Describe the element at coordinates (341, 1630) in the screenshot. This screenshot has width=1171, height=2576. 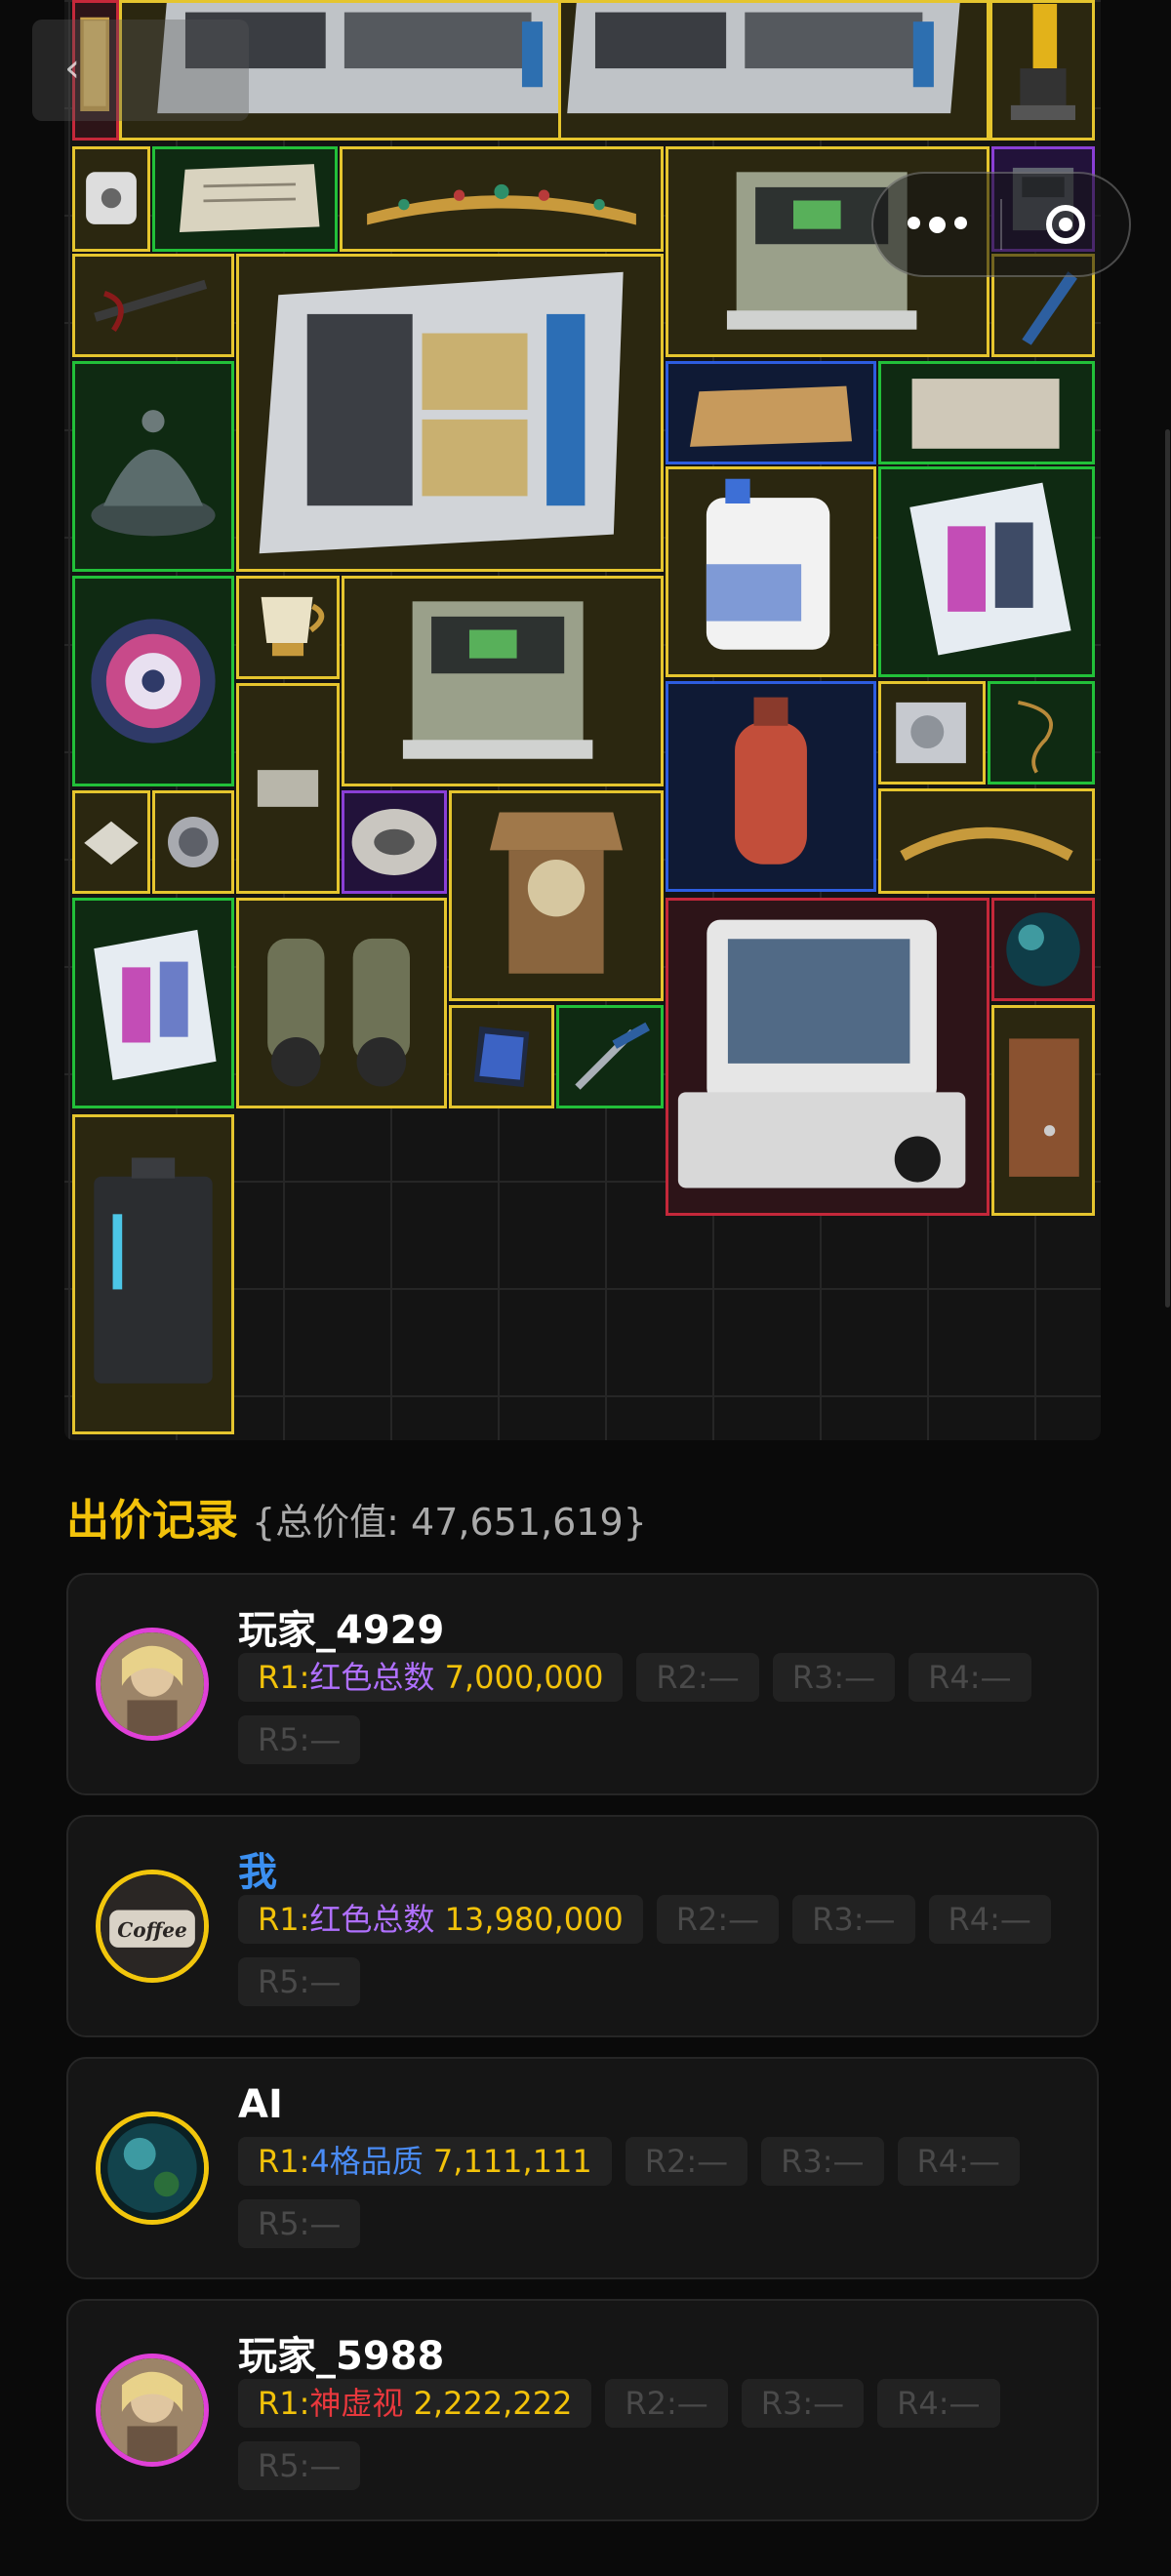
I see `player-name: 玩家_4929` at that location.